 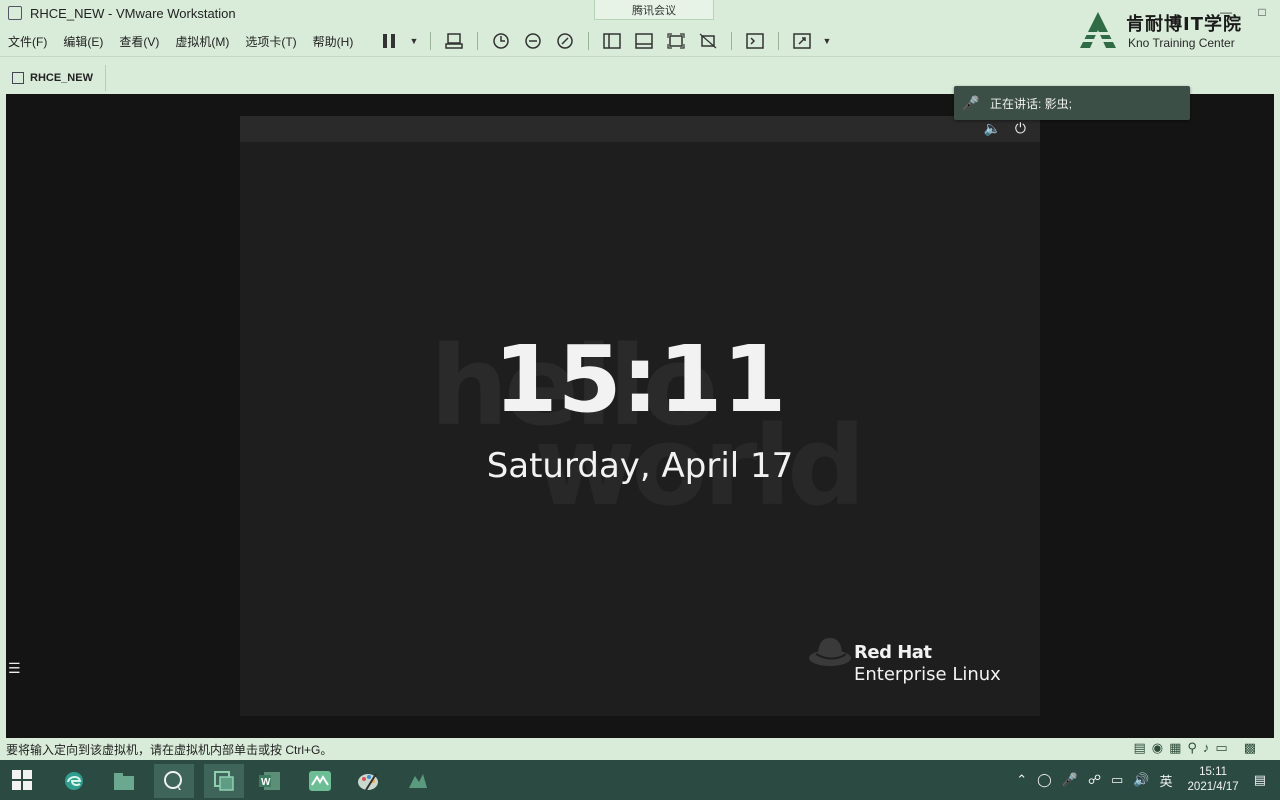 I want to click on red-hat-logo-icon, so click(x=830, y=652).